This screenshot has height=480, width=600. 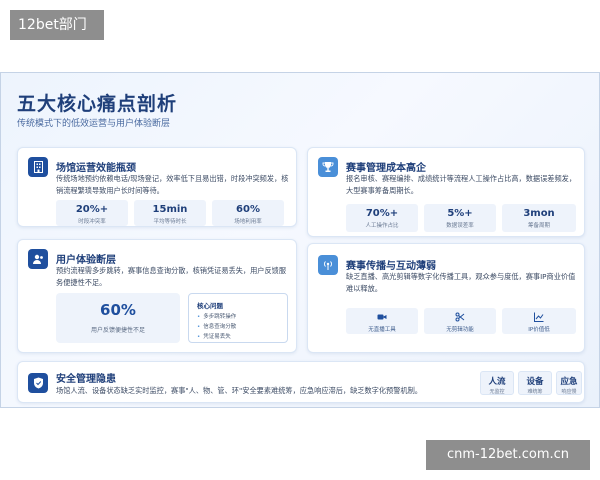 I want to click on stat-value: 15min, so click(x=170, y=209).